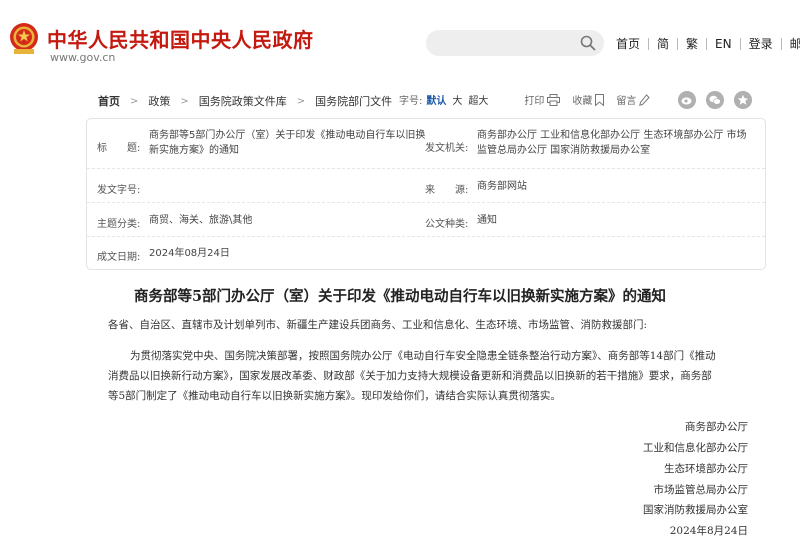 Image resolution: width=800 pixels, height=548 pixels. I want to click on favorite-button: 收藏, so click(588, 99).